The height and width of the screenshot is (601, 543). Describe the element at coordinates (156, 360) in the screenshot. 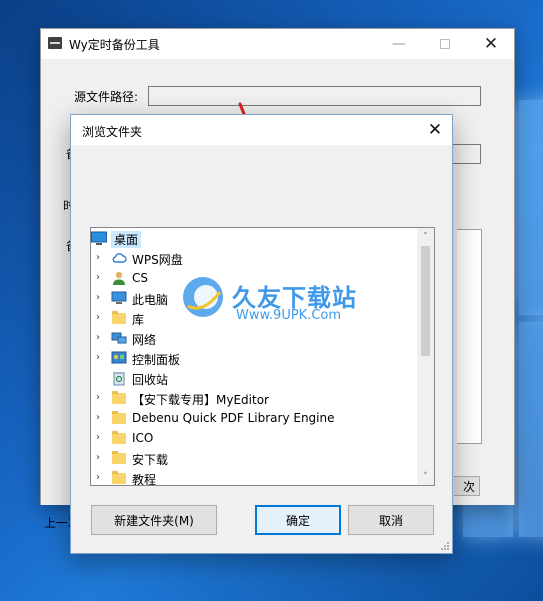

I see `tree-item-label: 控制面板` at that location.